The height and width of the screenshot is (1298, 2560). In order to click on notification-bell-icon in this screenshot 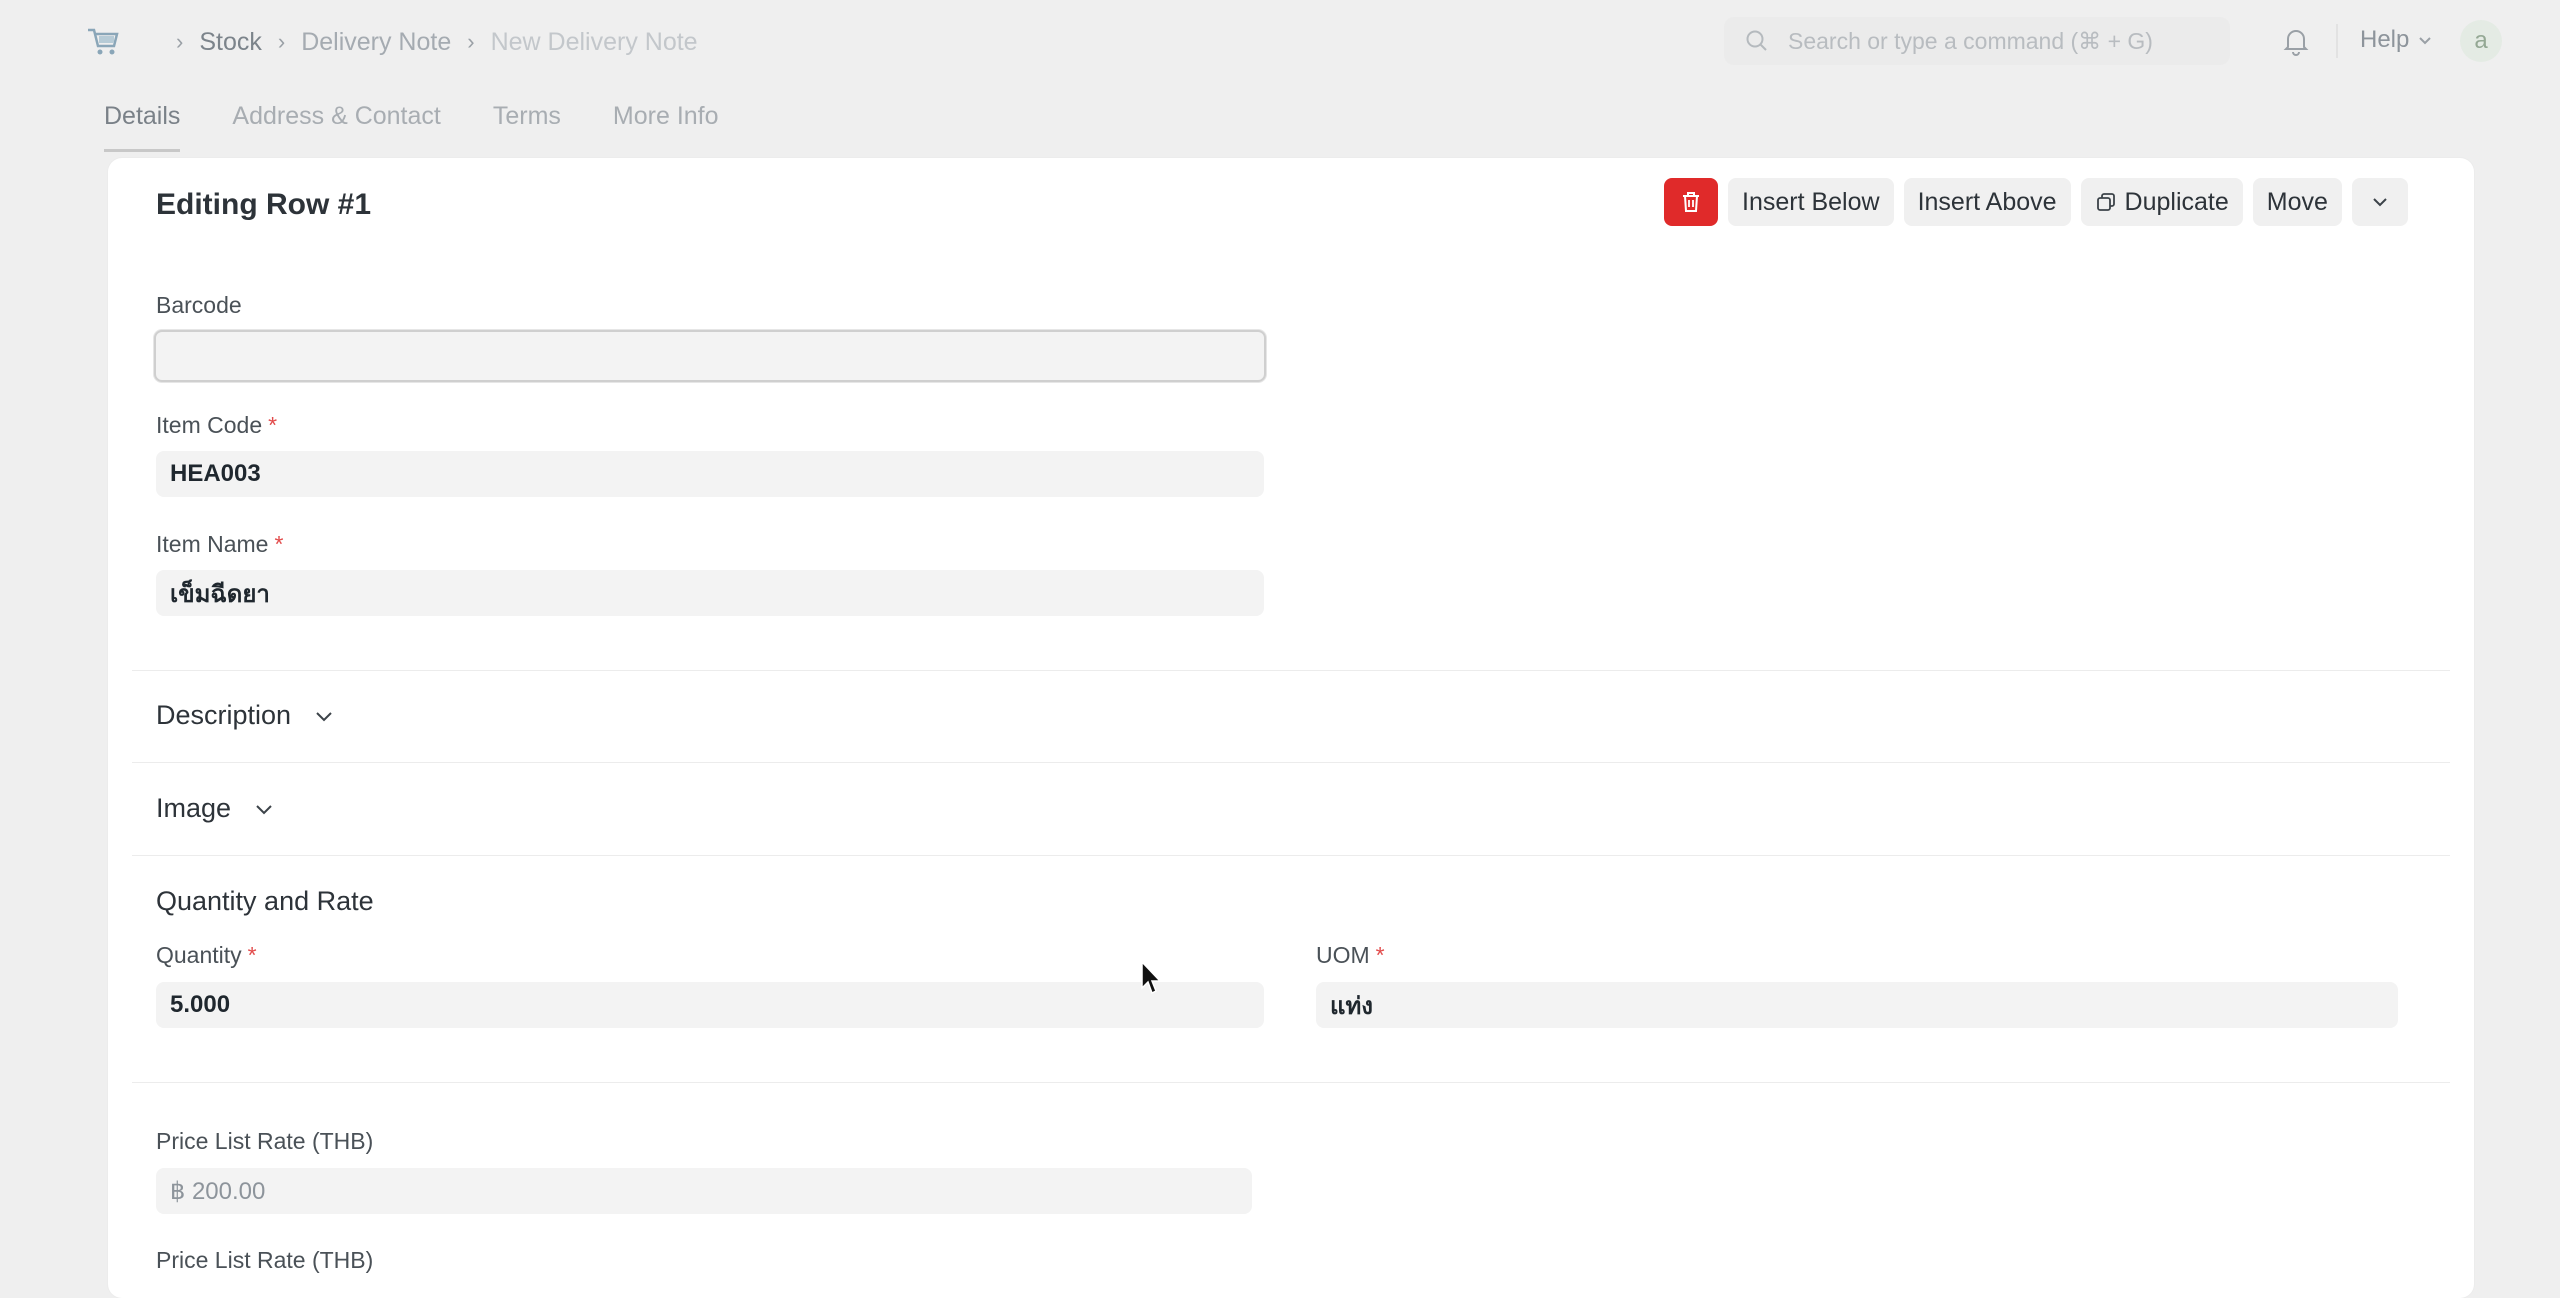, I will do `click(2296, 41)`.